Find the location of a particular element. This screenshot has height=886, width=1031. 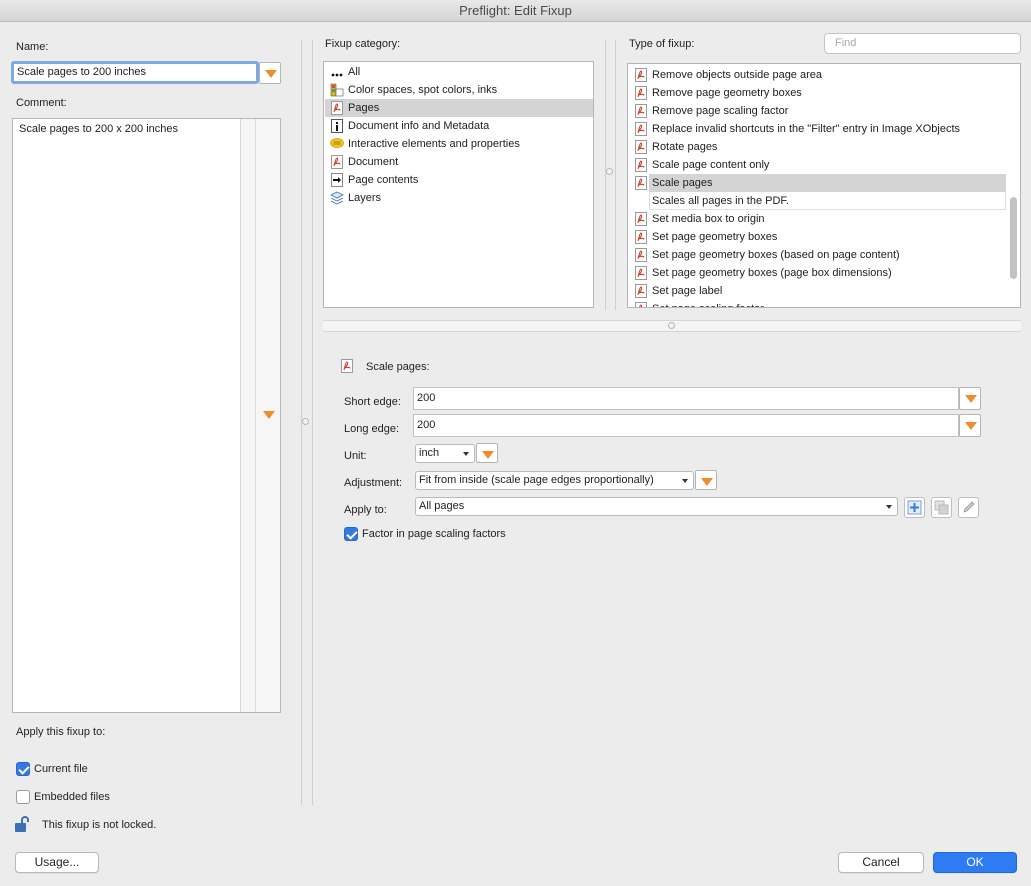

cancel-button: Cancel is located at coordinates (881, 862).